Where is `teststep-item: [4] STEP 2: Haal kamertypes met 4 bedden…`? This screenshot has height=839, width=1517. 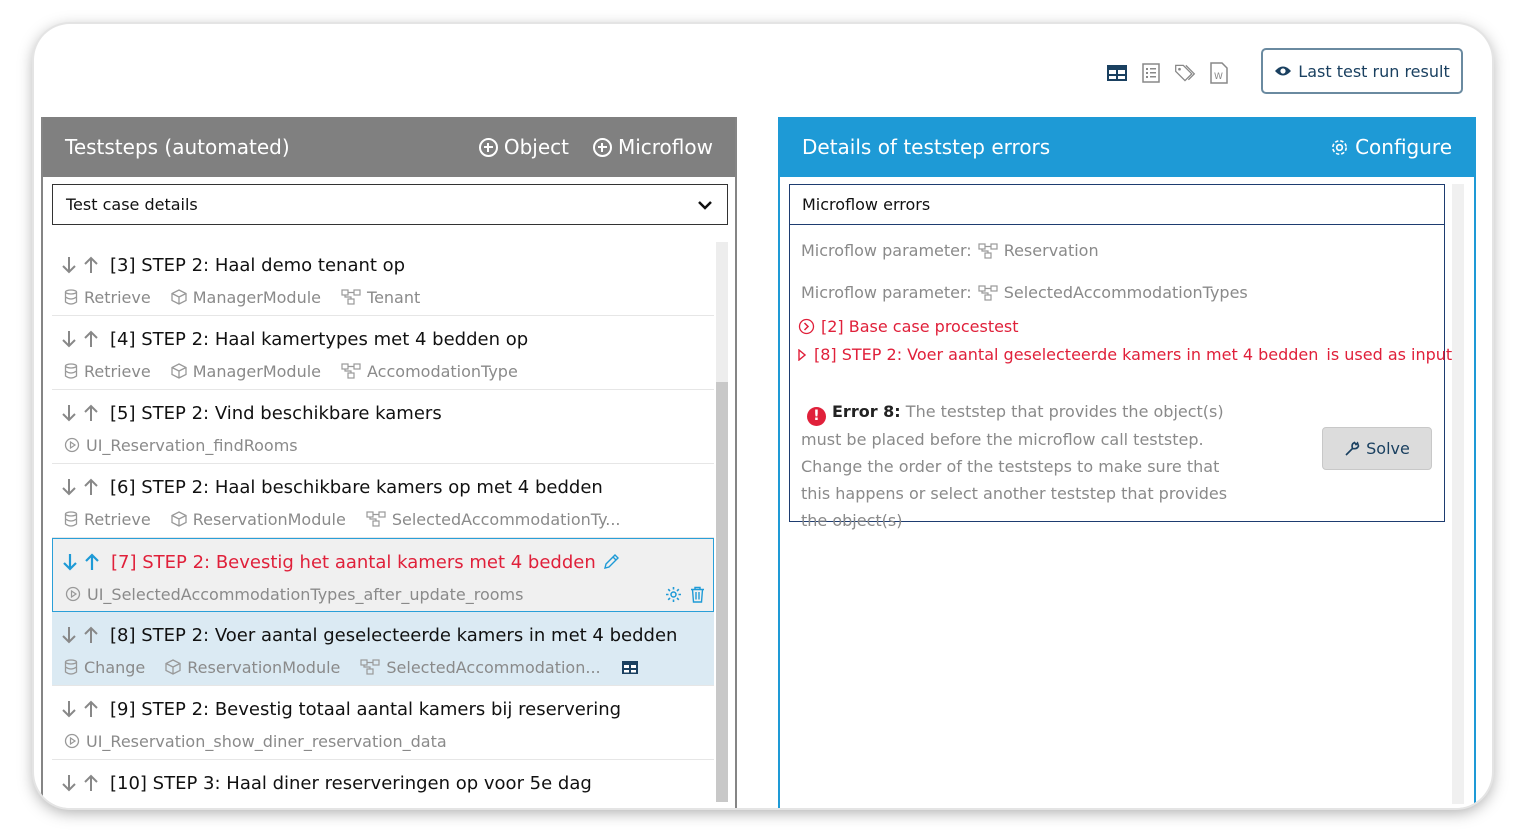 teststep-item: [4] STEP 2: Haal kamertypes met 4 bedden… is located at coordinates (383, 353).